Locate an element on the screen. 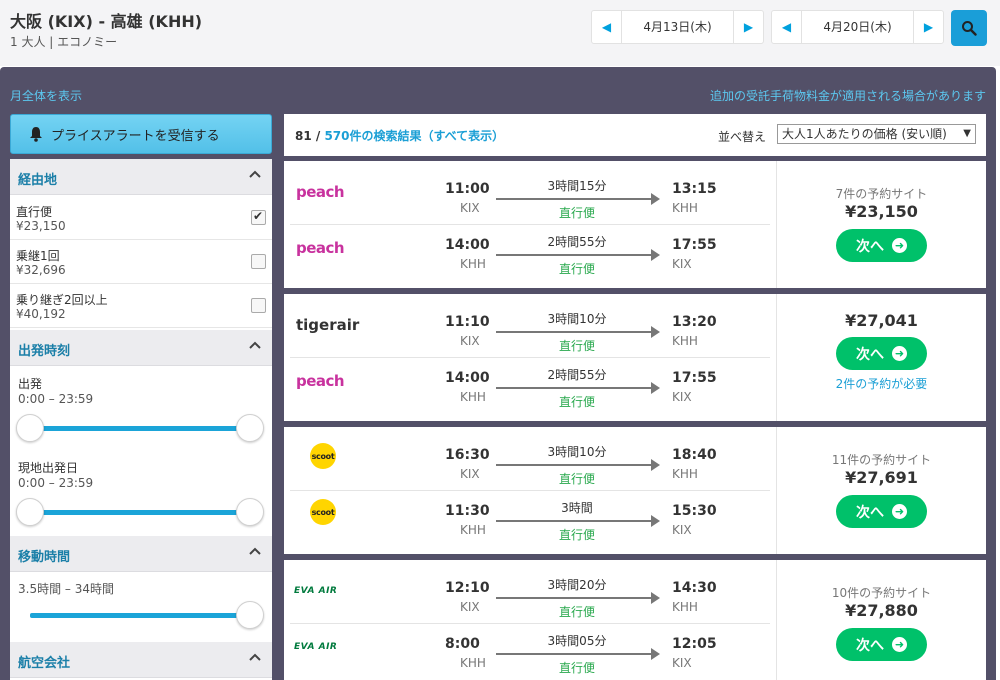  filter-section-title: 出発時刻 is located at coordinates (44, 351).